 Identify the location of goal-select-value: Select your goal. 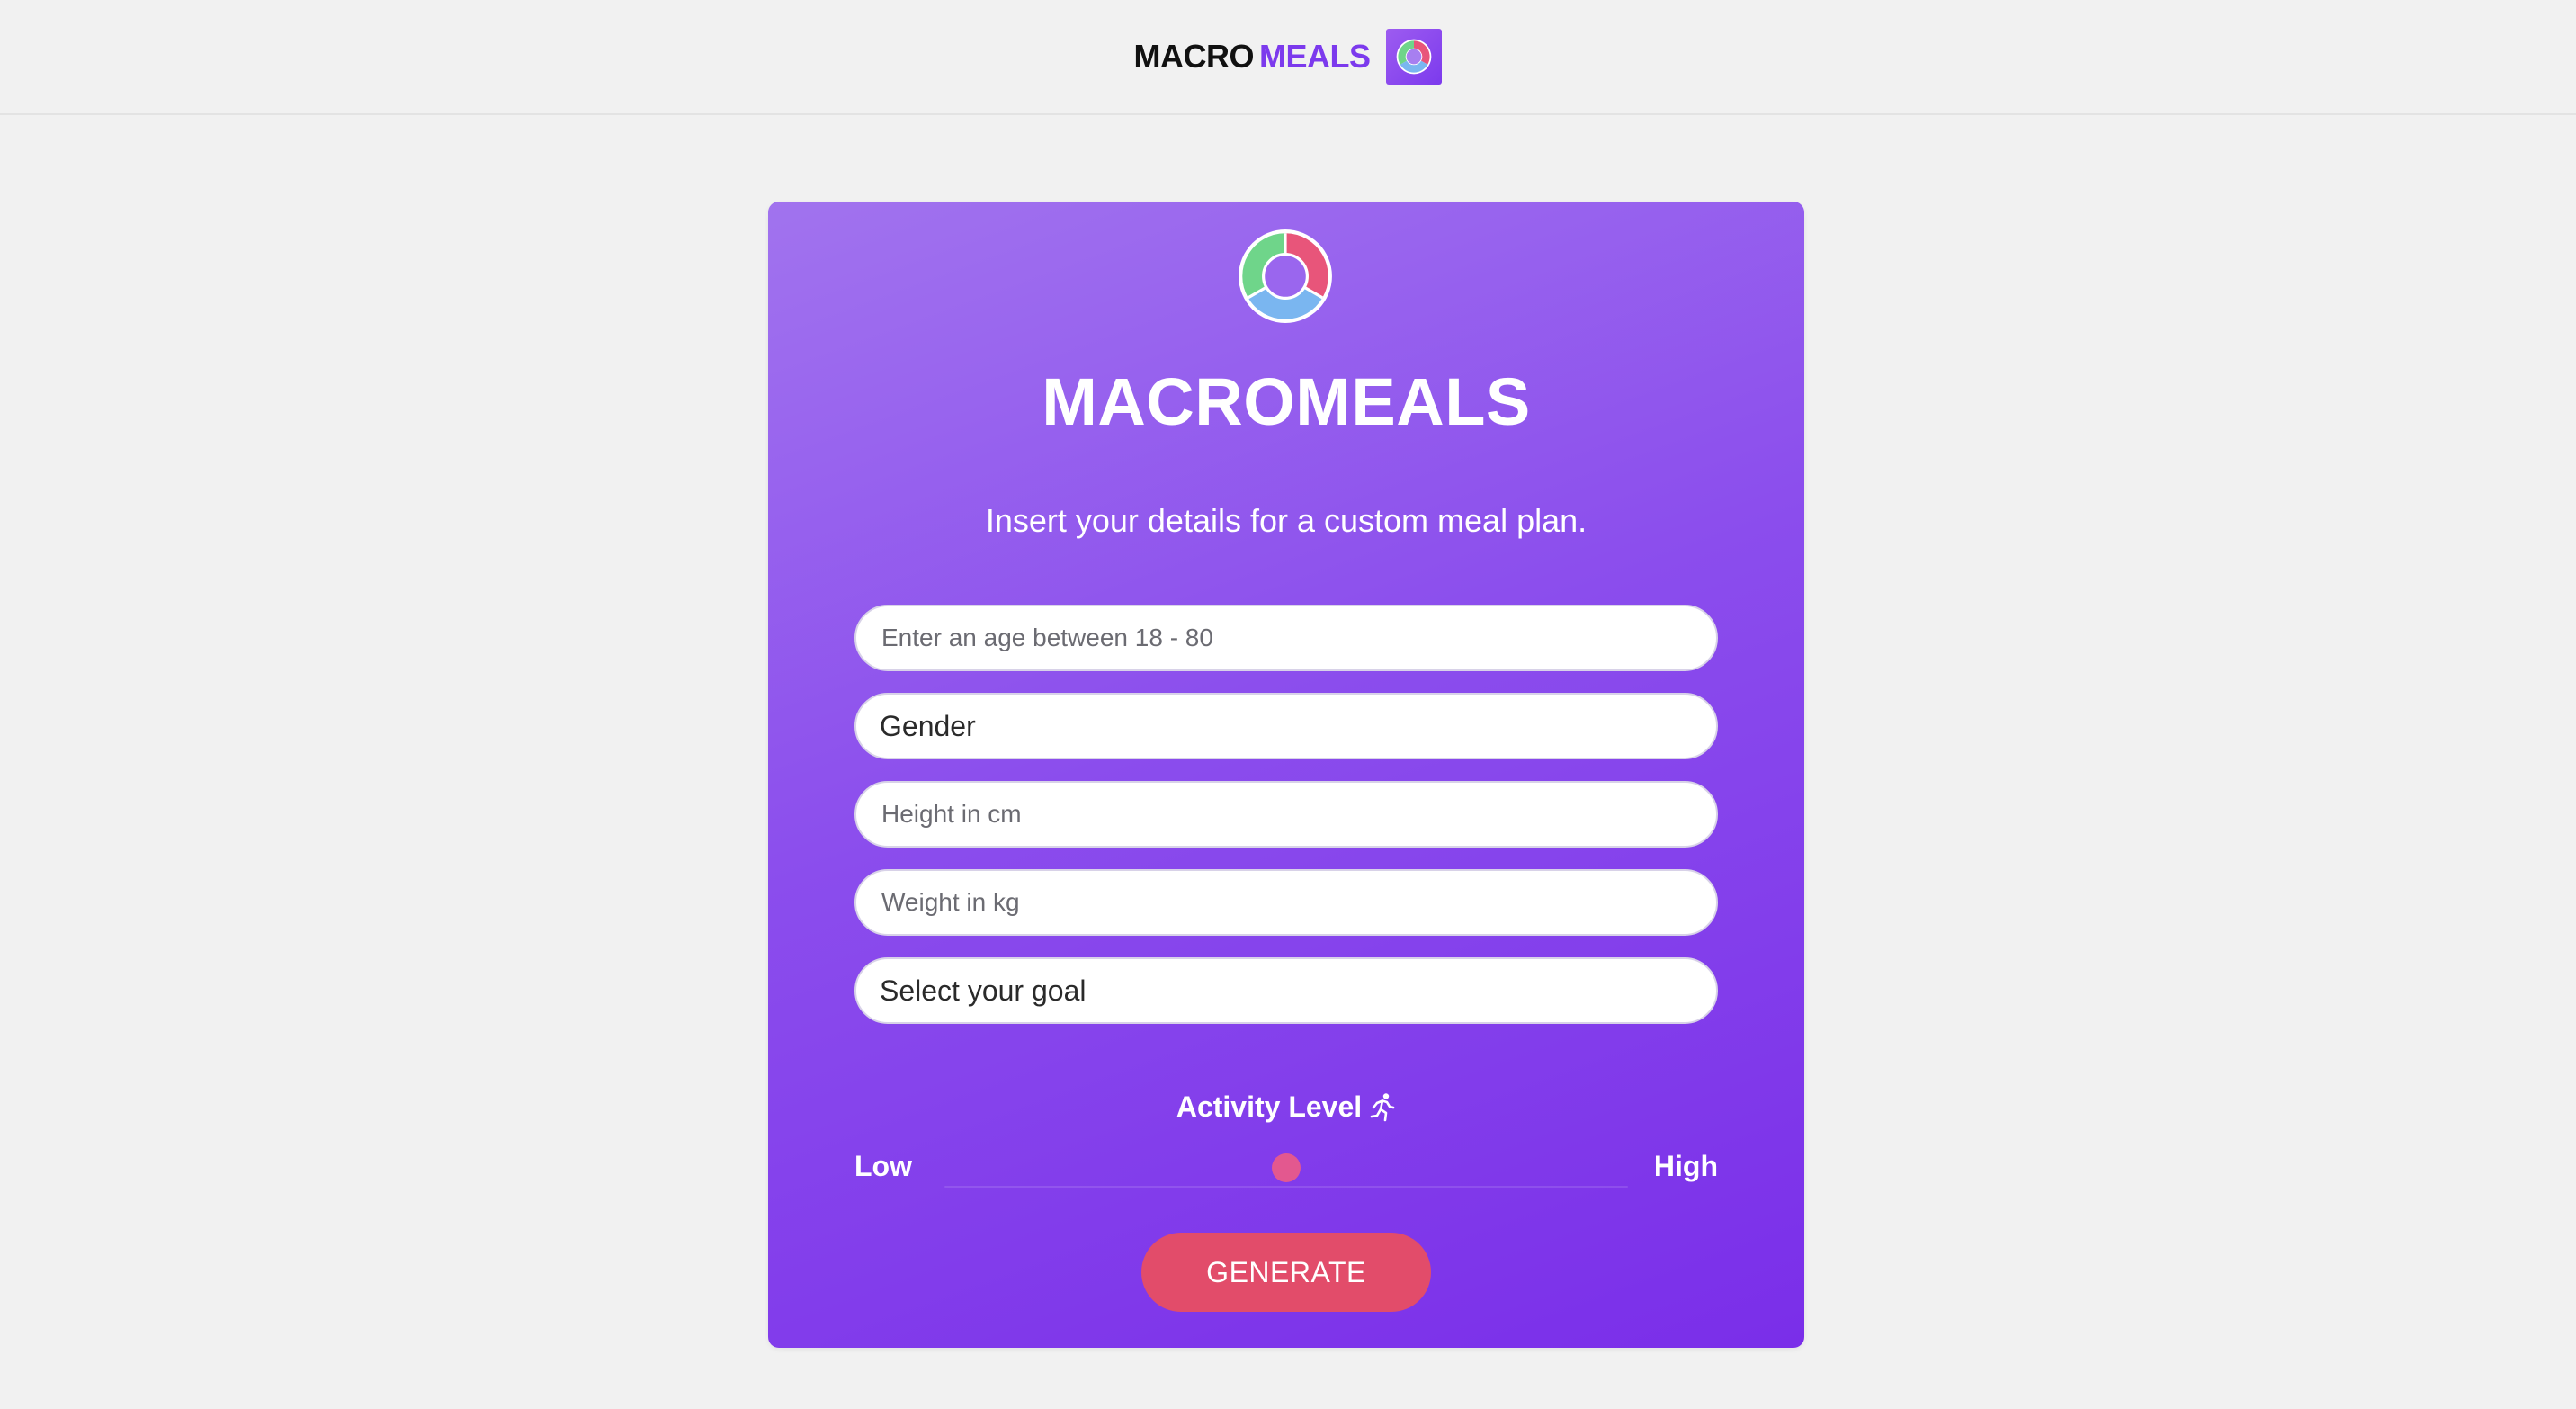
(983, 990).